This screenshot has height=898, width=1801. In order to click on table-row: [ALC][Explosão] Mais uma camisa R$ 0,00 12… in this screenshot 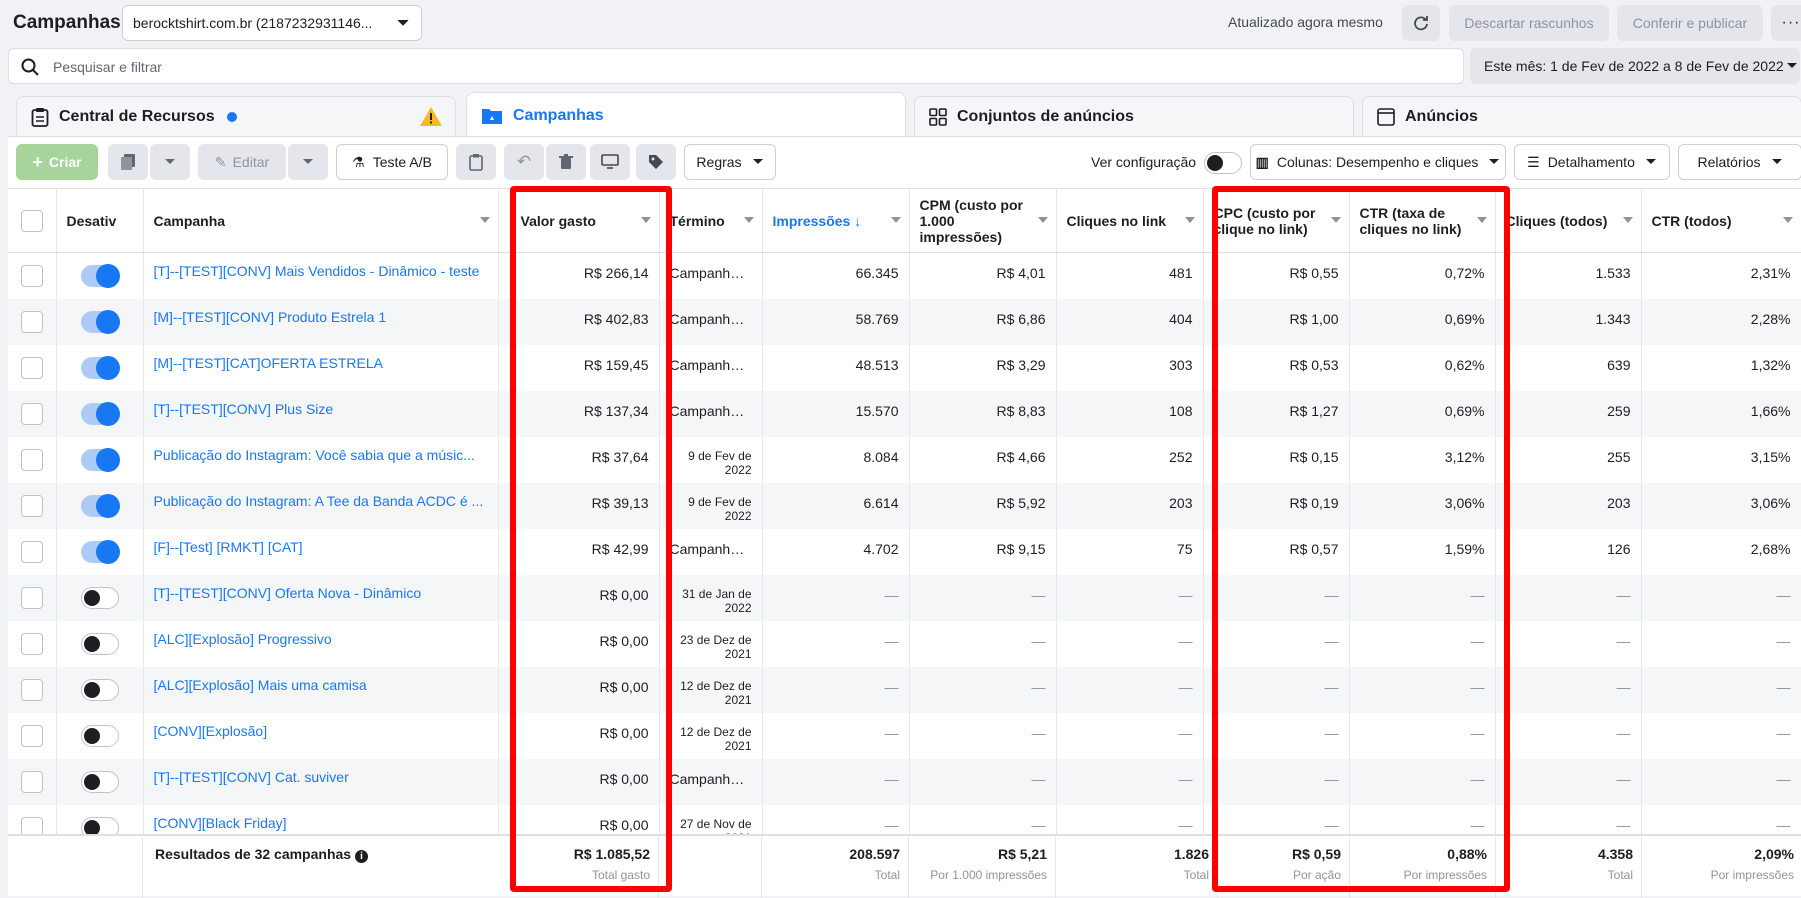, I will do `click(904, 689)`.